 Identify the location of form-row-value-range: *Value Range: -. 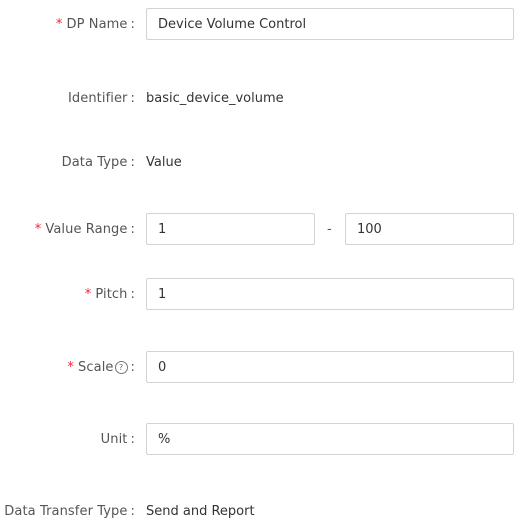
(262, 229).